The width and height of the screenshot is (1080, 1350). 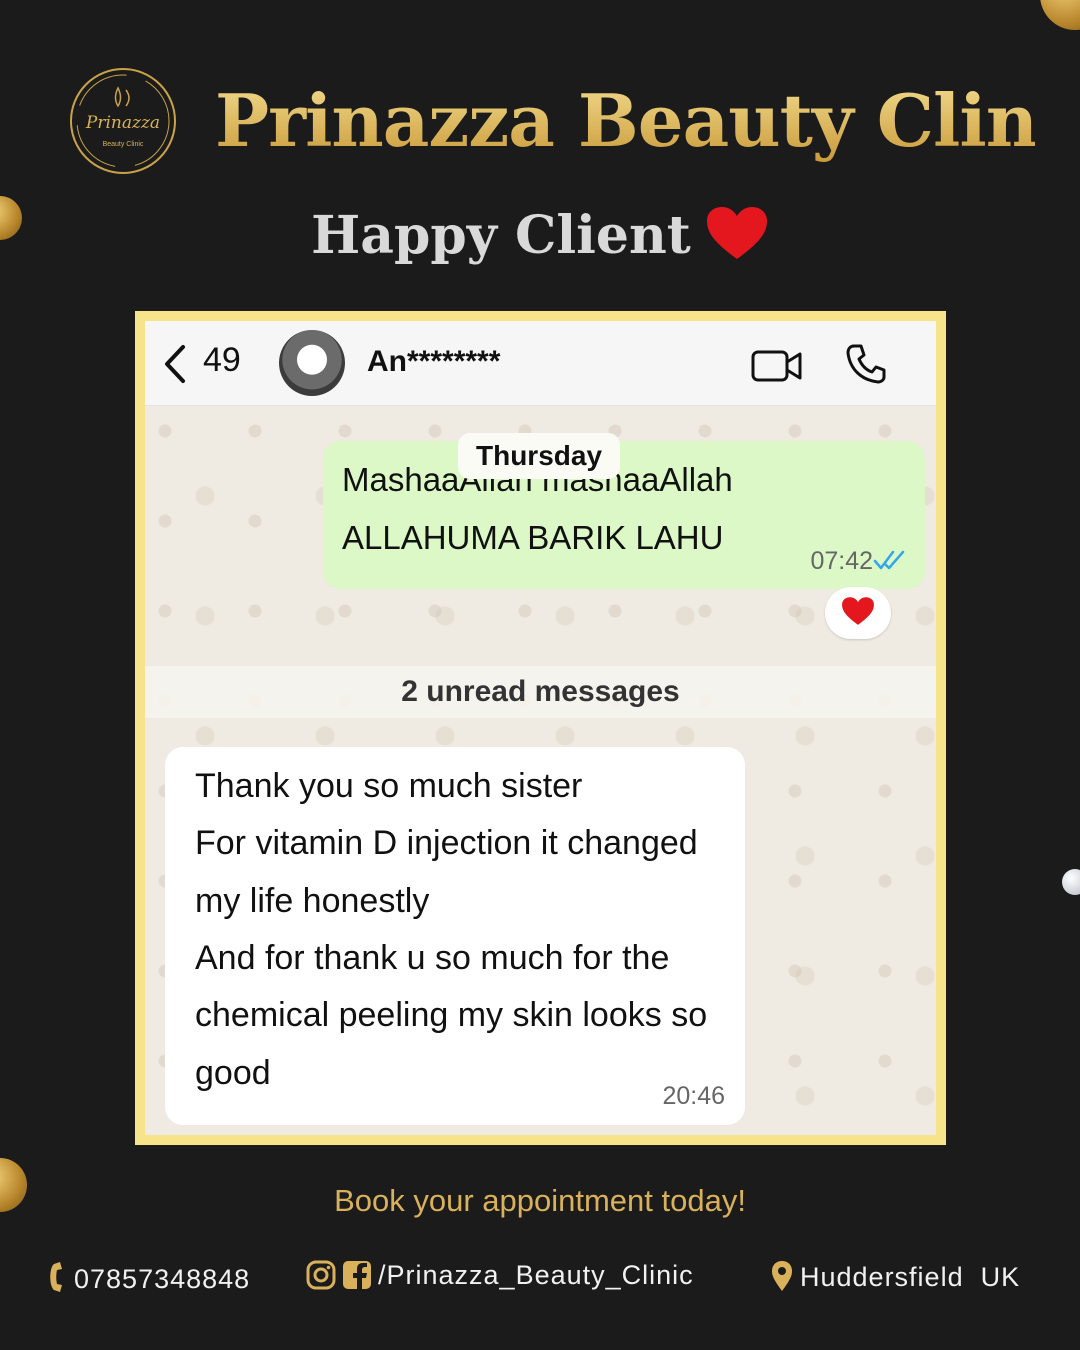 I want to click on message-line: my life honestly, so click(x=312, y=901).